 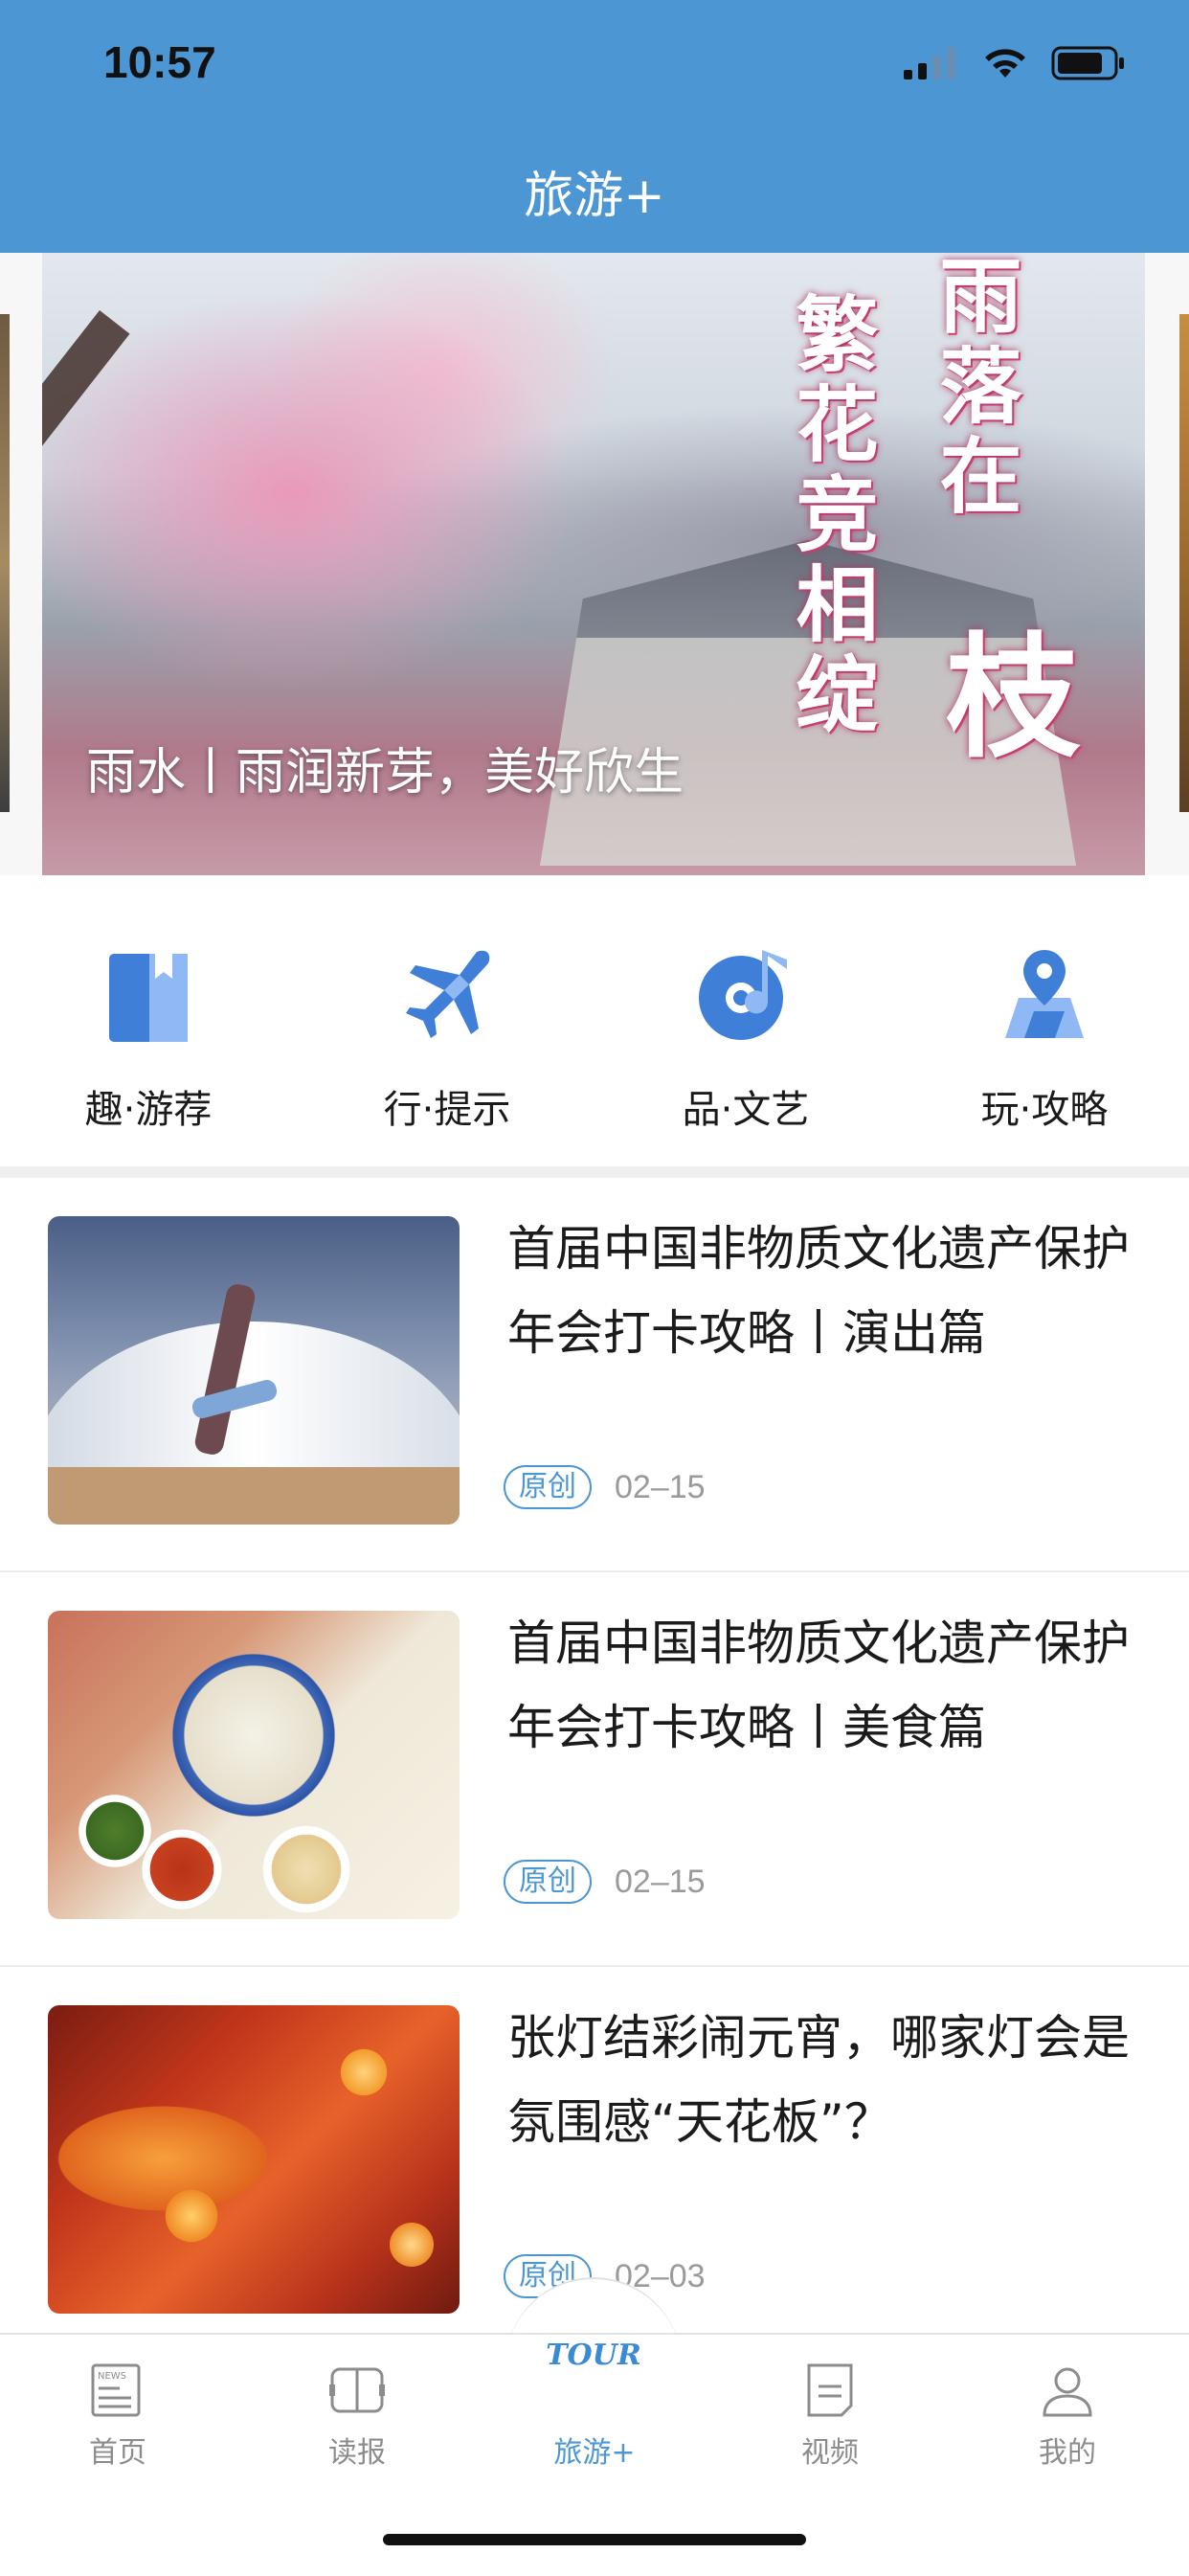 I want to click on quick-menu: 趣·游荐 行·提示 品·文艺 玩·攻略, so click(x=594, y=1021).